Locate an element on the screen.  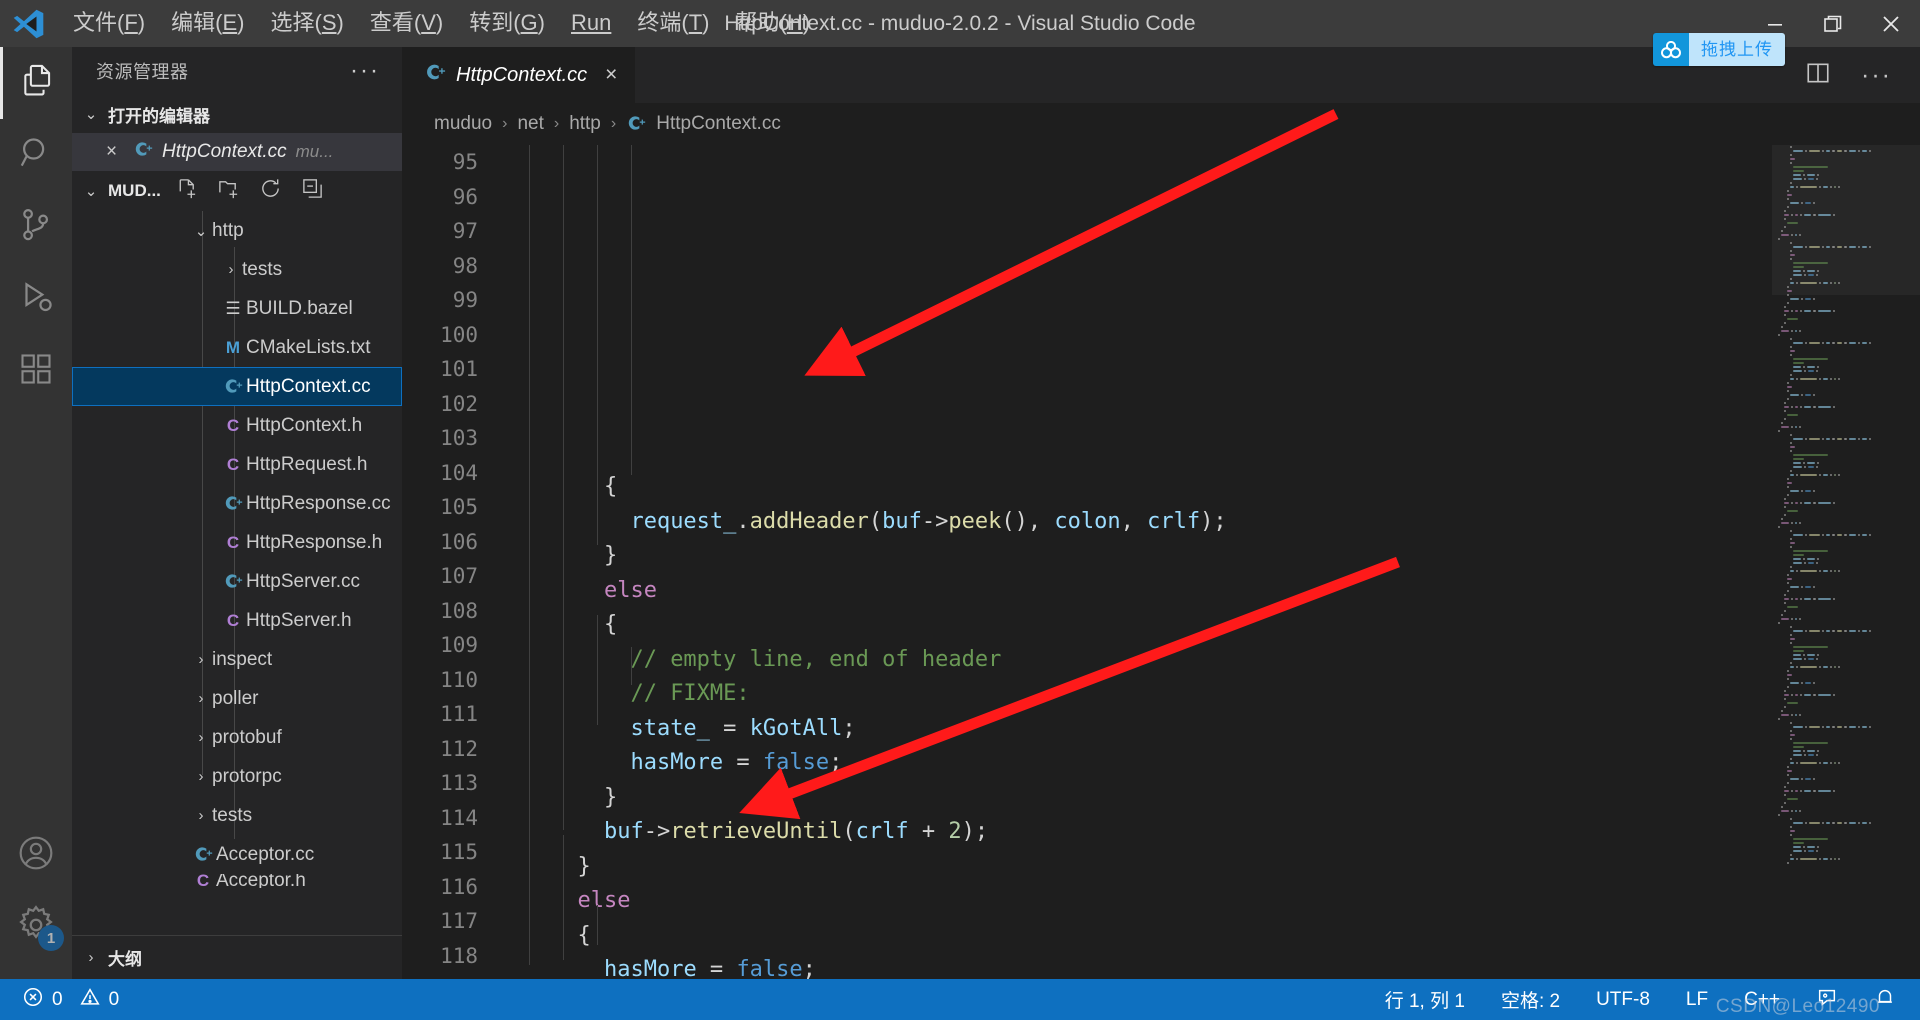
code-line: state_ = kGotAll; is located at coordinates (1133, 729).